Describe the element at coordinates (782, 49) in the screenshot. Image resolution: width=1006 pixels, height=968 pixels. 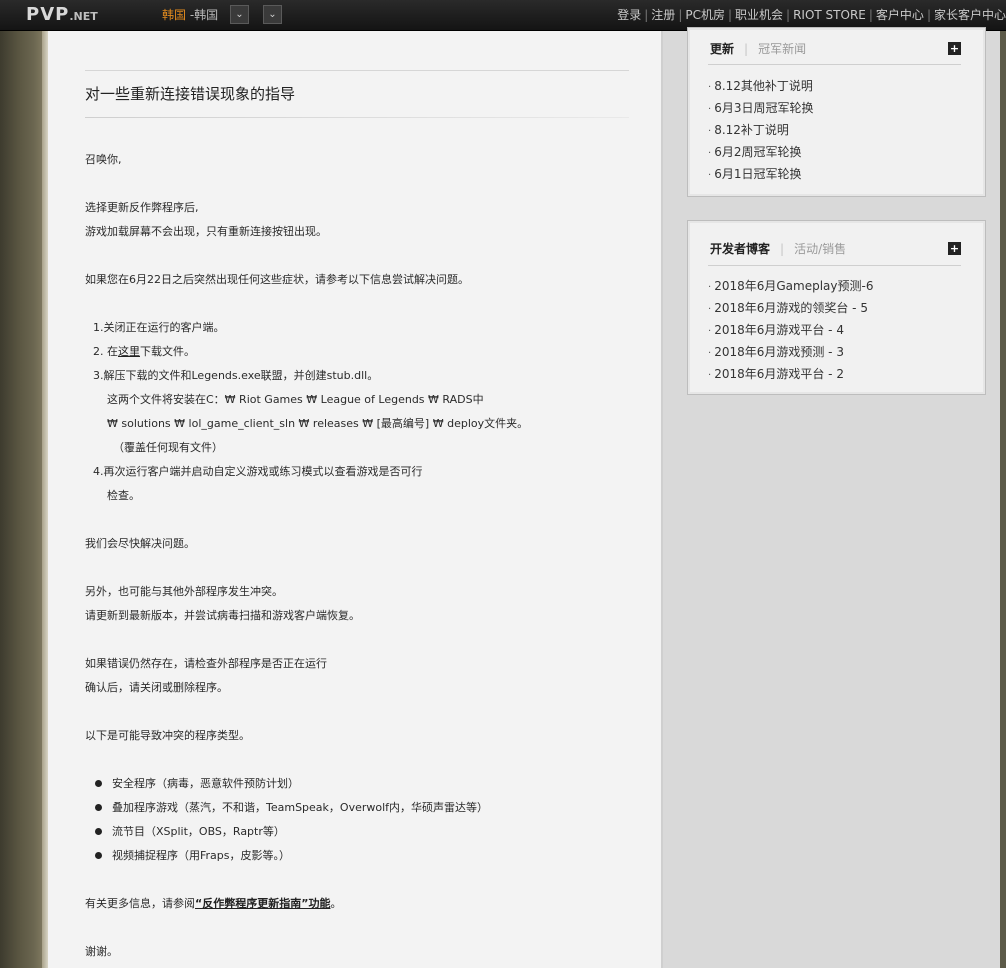
I see `tab-champion-news: 冠军新闻` at that location.